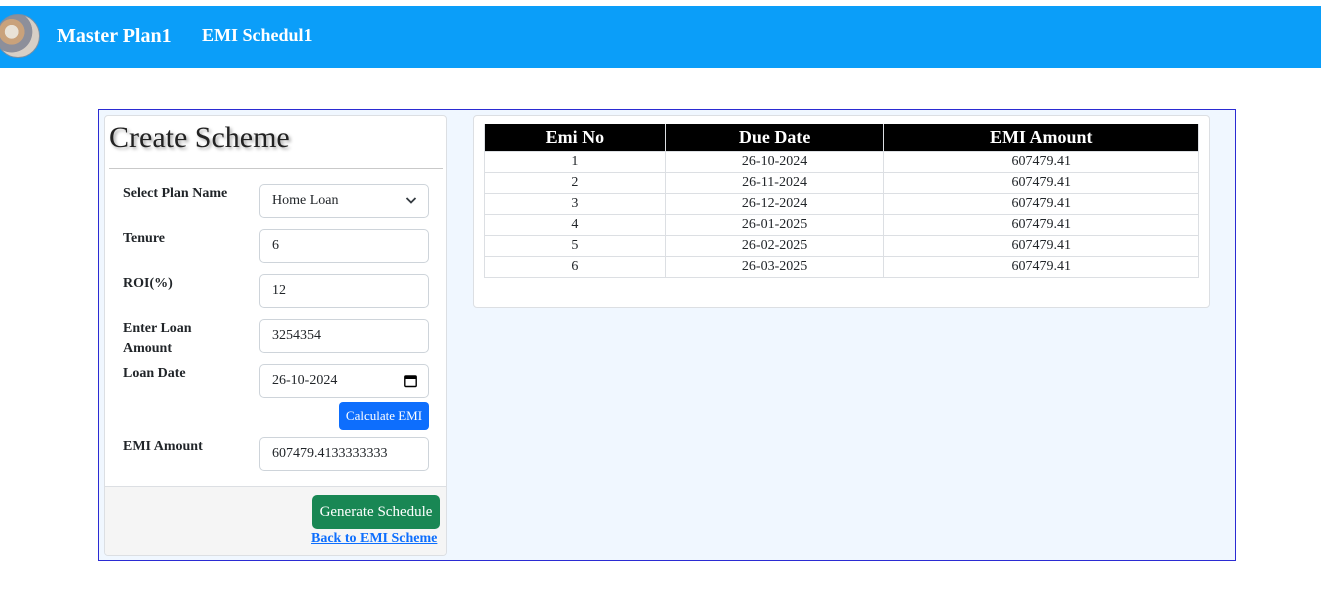 This screenshot has height=593, width=1321. I want to click on header-emi-no: Emi No, so click(575, 138).